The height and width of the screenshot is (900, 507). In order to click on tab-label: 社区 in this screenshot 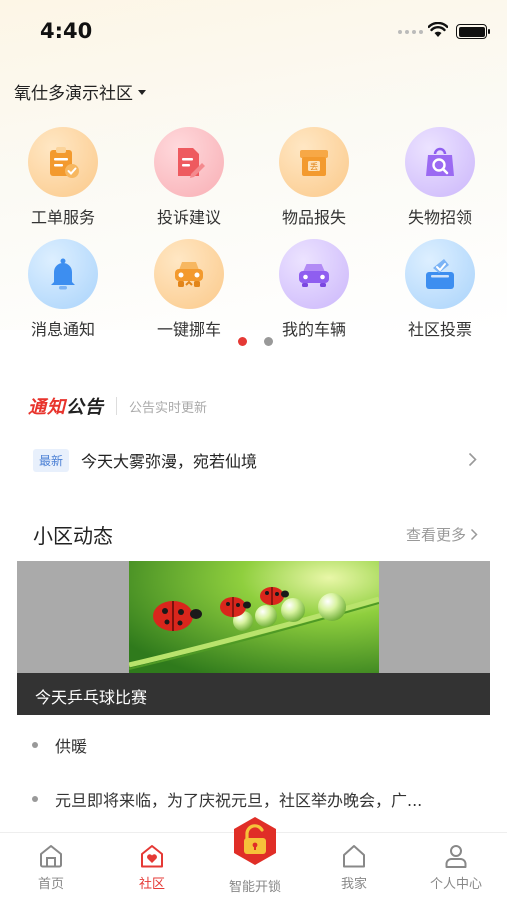, I will do `click(151, 884)`.